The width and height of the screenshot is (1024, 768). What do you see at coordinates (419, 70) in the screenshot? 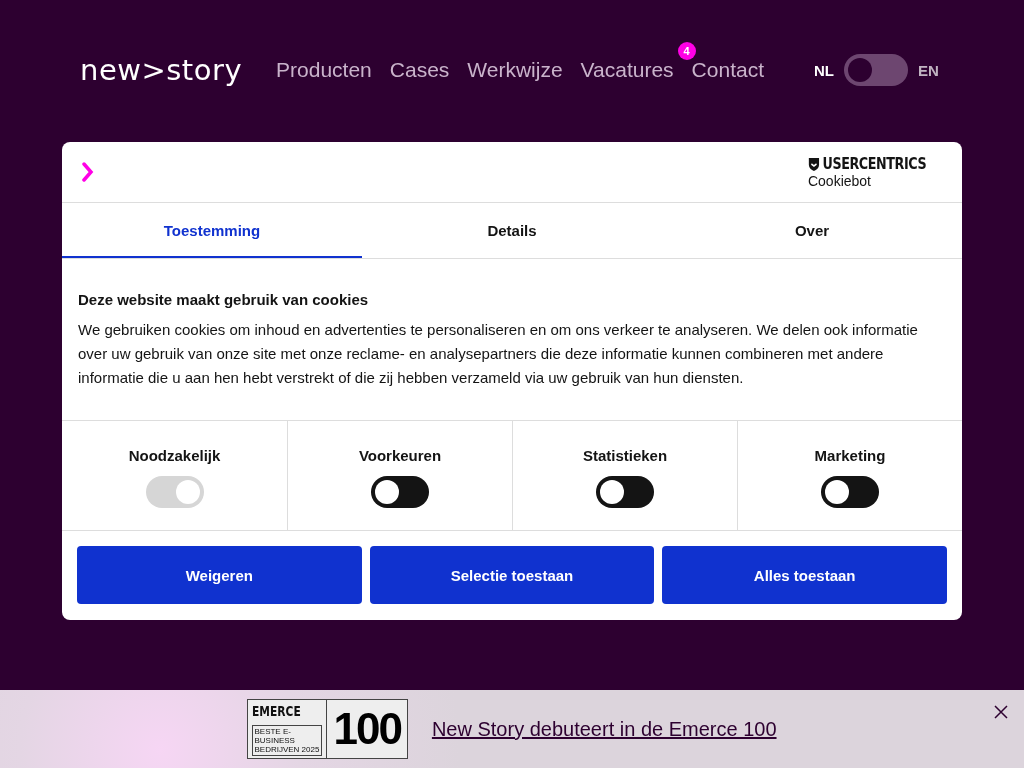
I see `nav-link: Cases` at bounding box center [419, 70].